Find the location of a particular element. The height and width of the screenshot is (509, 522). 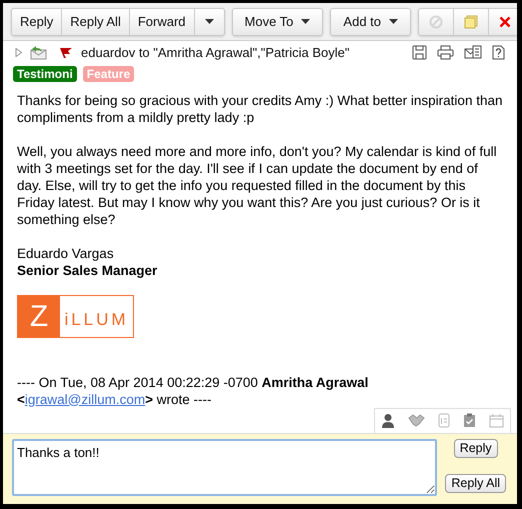

email-link: igrawal@zillum.com is located at coordinates (85, 399).